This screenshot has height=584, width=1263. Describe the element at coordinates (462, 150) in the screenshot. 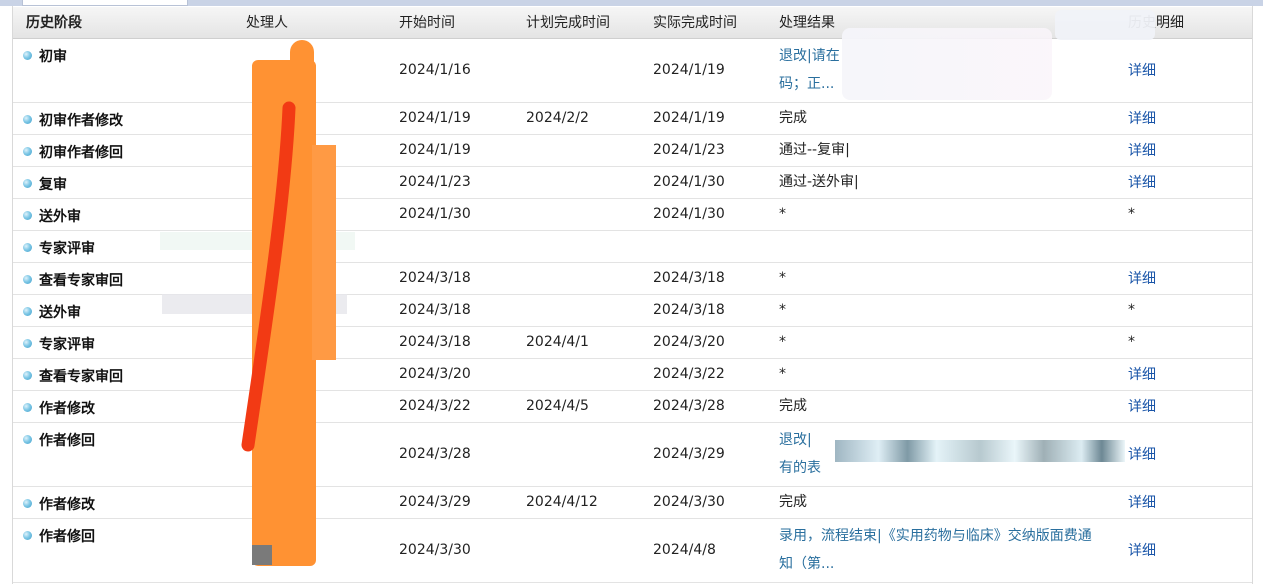

I see `start-time-cell: 2024/1/19` at that location.